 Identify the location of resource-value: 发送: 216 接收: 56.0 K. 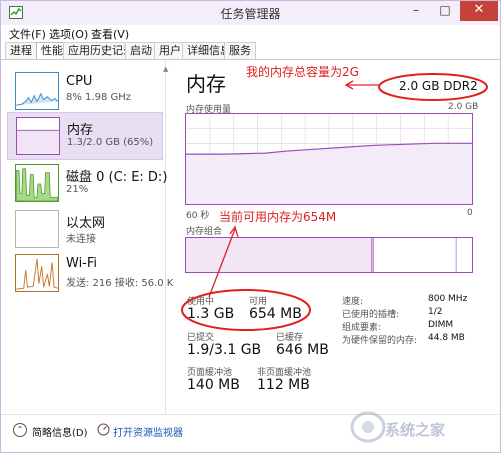
(120, 283).